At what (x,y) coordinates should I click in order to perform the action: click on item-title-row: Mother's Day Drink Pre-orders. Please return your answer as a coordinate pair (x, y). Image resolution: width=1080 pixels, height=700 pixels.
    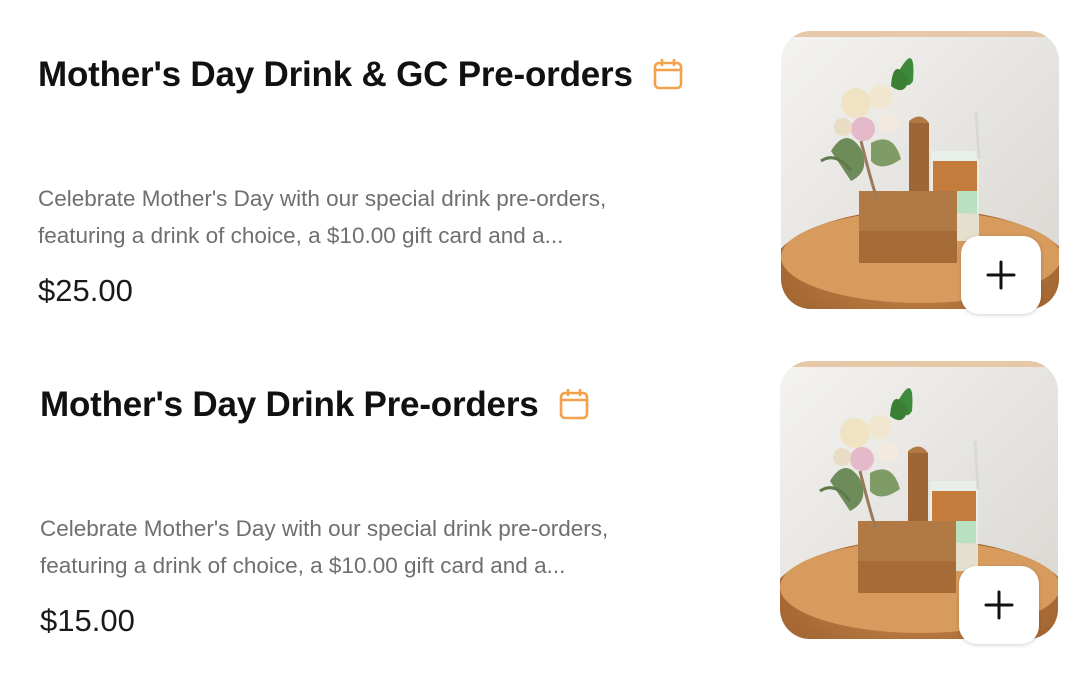
    Looking at the image, I should click on (314, 405).